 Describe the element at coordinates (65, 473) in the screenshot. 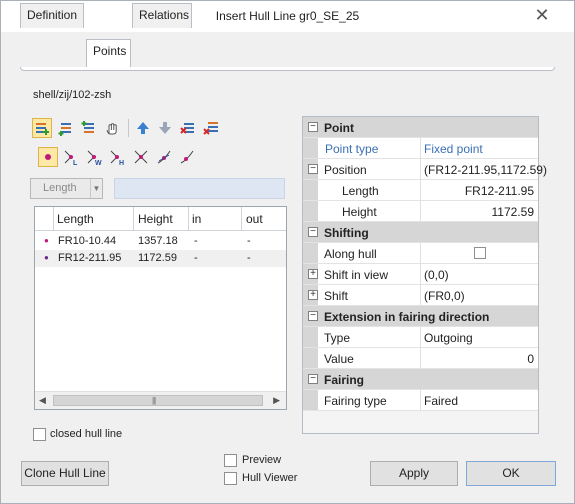

I see `clone-hull-line-button: Clone Hull Line` at that location.